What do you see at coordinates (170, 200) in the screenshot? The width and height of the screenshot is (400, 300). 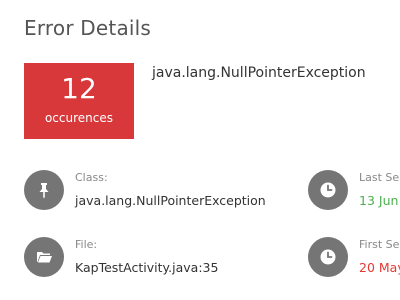 I see `class-value: java.lang.NullPointerException` at bounding box center [170, 200].